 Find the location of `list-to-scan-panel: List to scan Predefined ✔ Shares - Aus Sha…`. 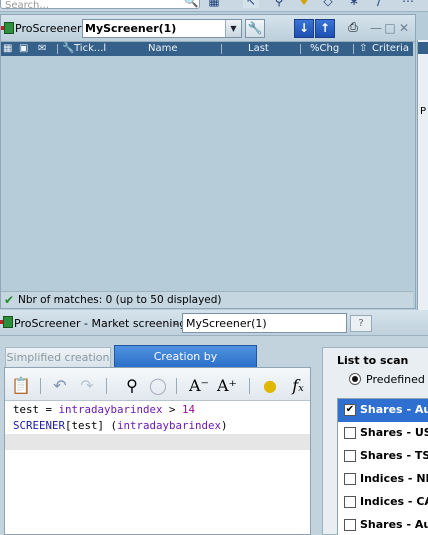

list-to-scan-panel: List to scan Predefined ✔ Shares - Aus Sha… is located at coordinates (375, 441).